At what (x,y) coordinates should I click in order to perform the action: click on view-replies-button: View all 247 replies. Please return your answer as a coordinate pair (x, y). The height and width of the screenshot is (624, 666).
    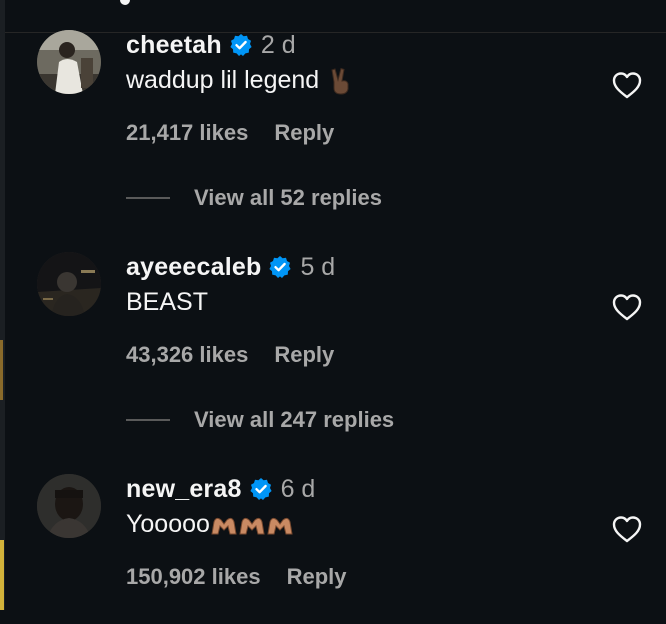
    Looking at the image, I should click on (260, 420).